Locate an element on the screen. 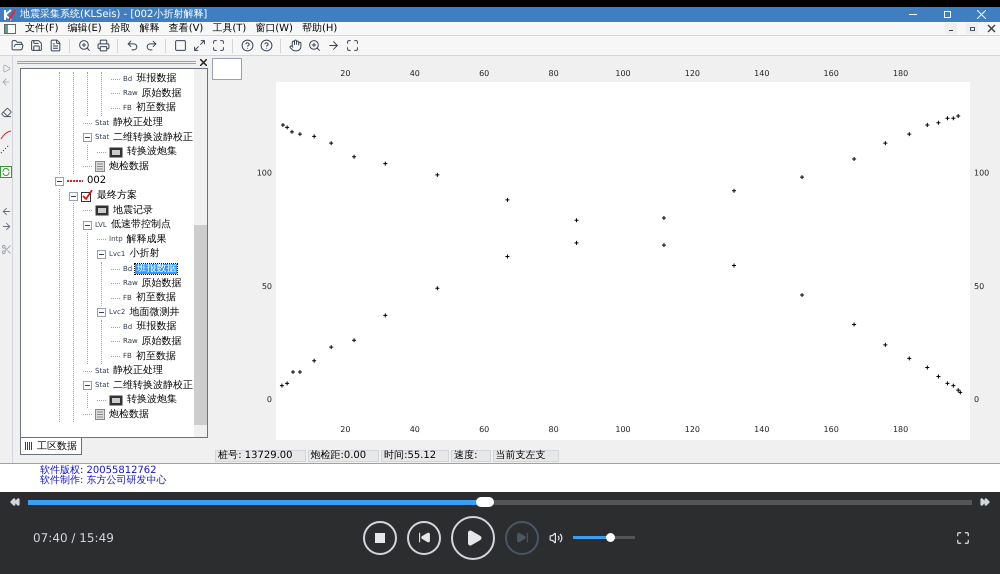  menu-item: 文件(F) is located at coordinates (42, 29).